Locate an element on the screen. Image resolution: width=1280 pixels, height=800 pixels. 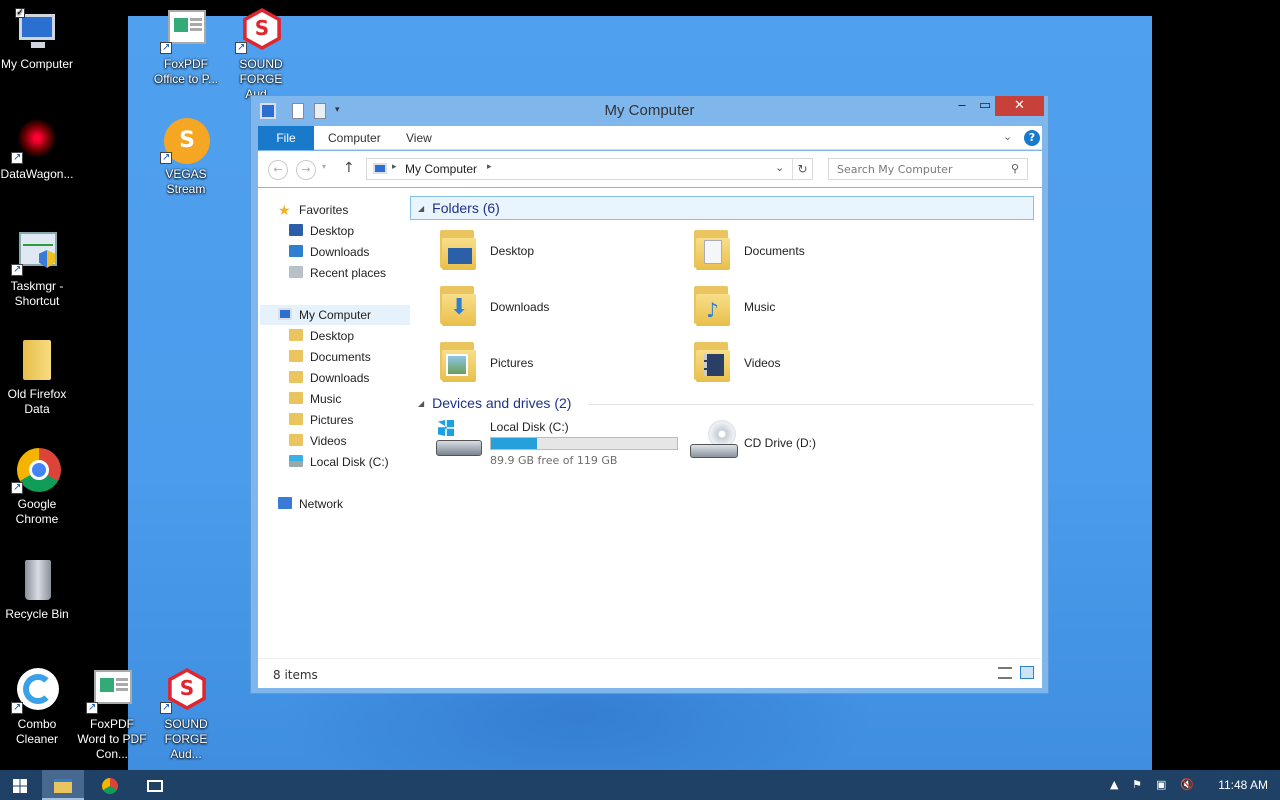
title-bar: ▾ My Computer ‒ ▭ ✕ is located at coordinates (649, 110).